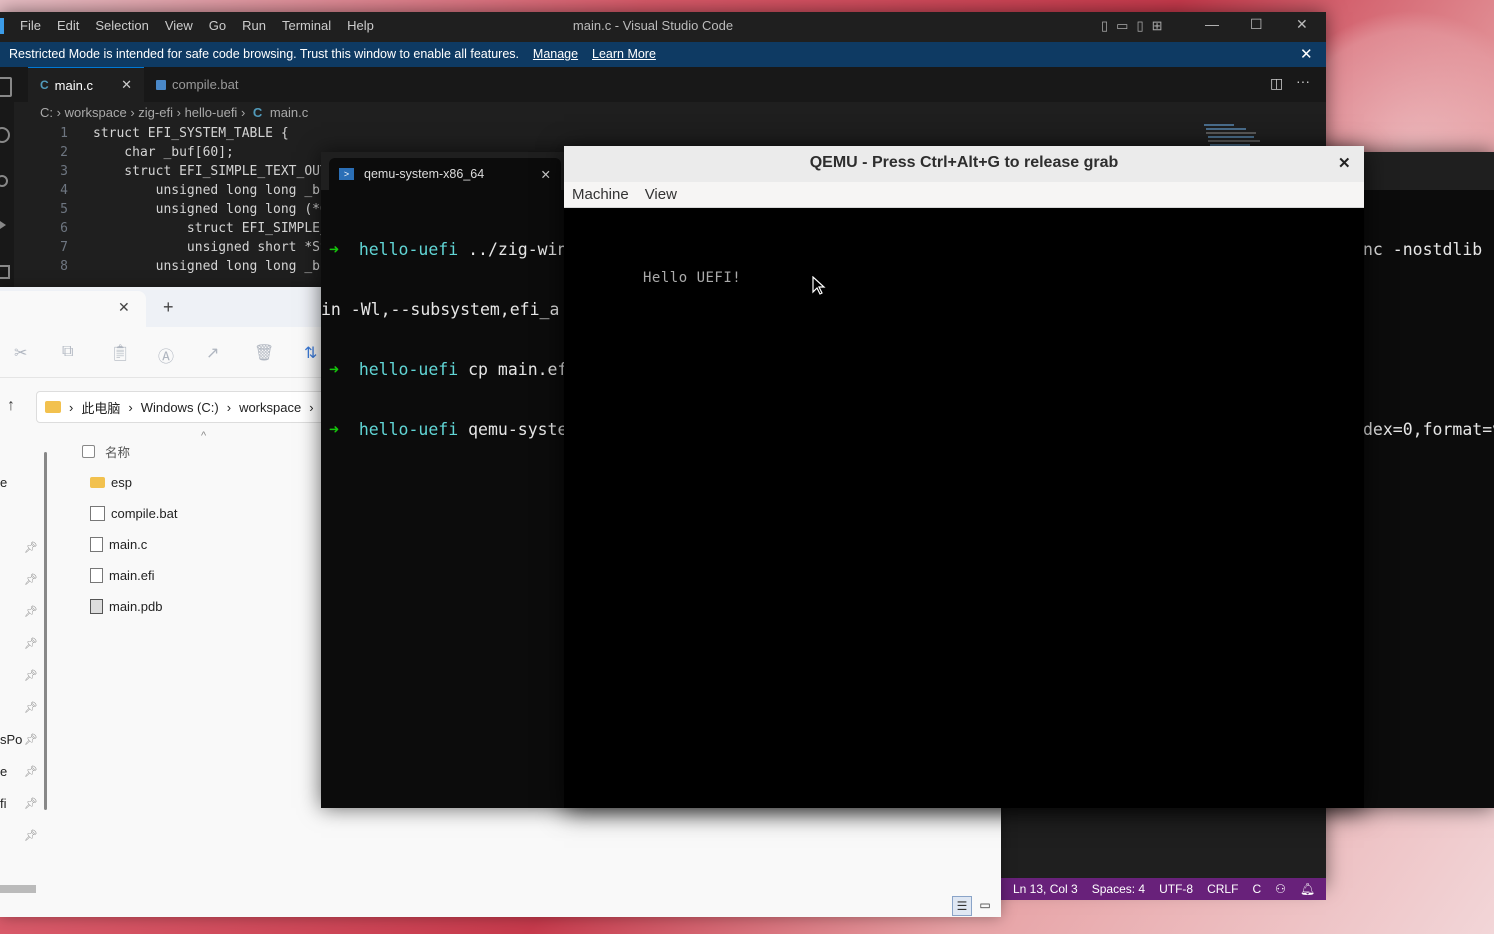 The height and width of the screenshot is (934, 1494). What do you see at coordinates (132, 575) in the screenshot?
I see `file-name: main.efi` at bounding box center [132, 575].